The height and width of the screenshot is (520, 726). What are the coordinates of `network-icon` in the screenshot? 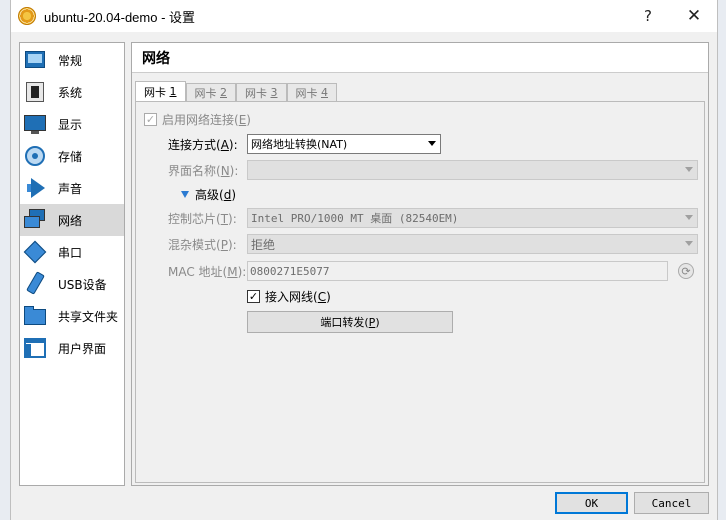 It's located at (35, 220).